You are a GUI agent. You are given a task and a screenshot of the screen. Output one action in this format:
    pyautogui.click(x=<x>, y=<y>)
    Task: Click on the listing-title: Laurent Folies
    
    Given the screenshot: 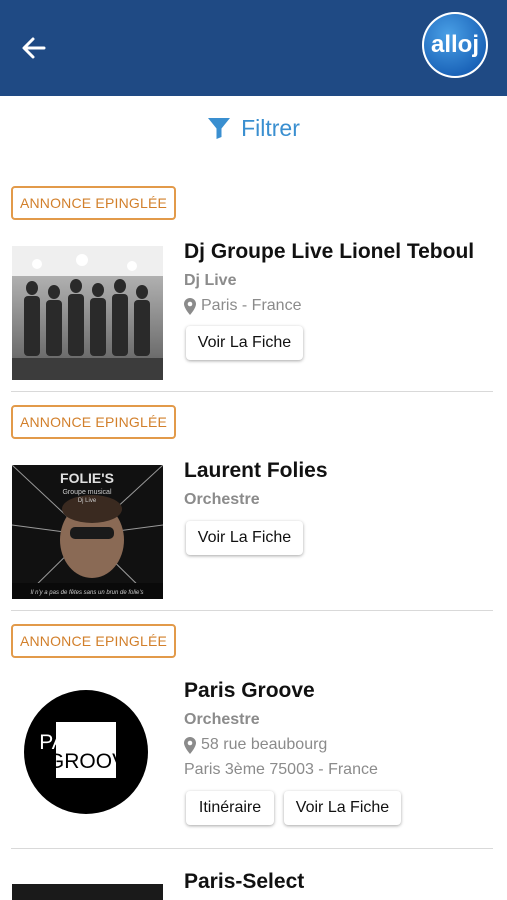 What is the action you would take?
    pyautogui.click(x=256, y=471)
    